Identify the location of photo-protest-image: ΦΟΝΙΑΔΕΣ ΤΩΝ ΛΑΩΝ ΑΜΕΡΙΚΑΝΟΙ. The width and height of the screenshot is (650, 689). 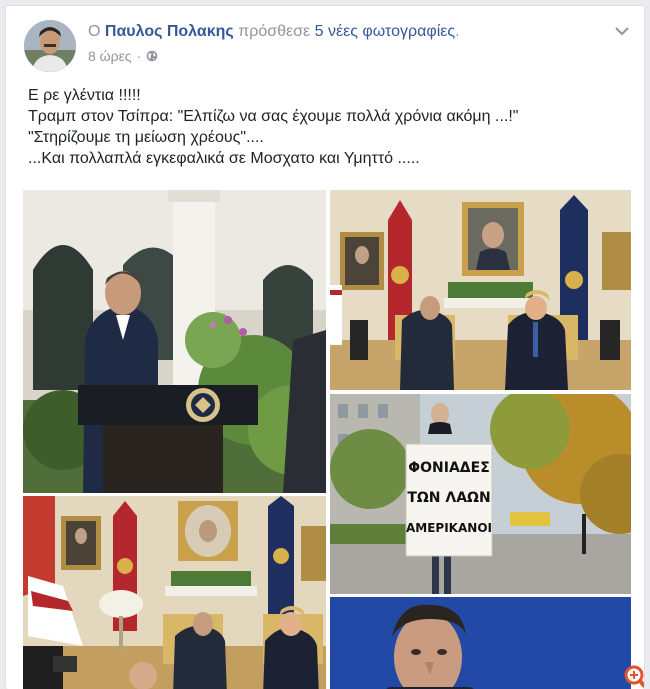
(480, 494).